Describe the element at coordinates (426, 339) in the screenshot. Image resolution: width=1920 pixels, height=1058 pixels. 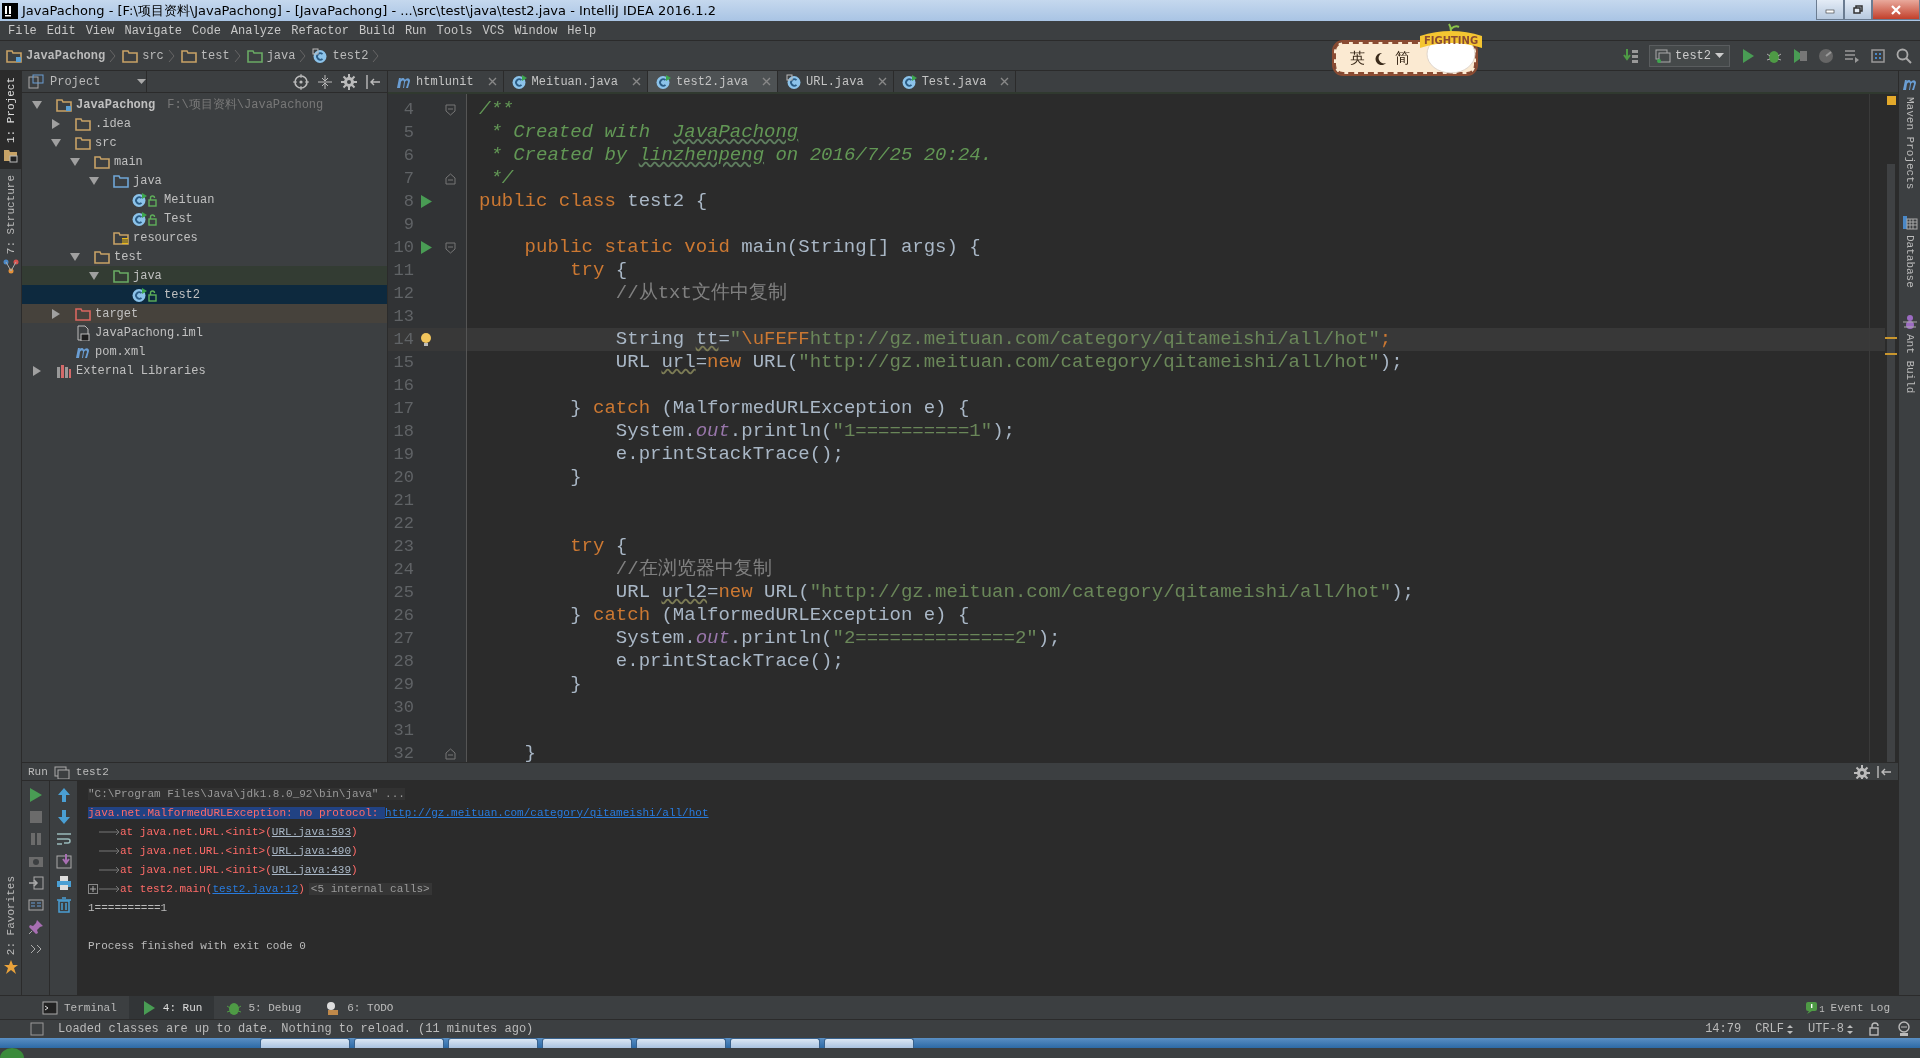
I see `lightbulb-icon` at that location.